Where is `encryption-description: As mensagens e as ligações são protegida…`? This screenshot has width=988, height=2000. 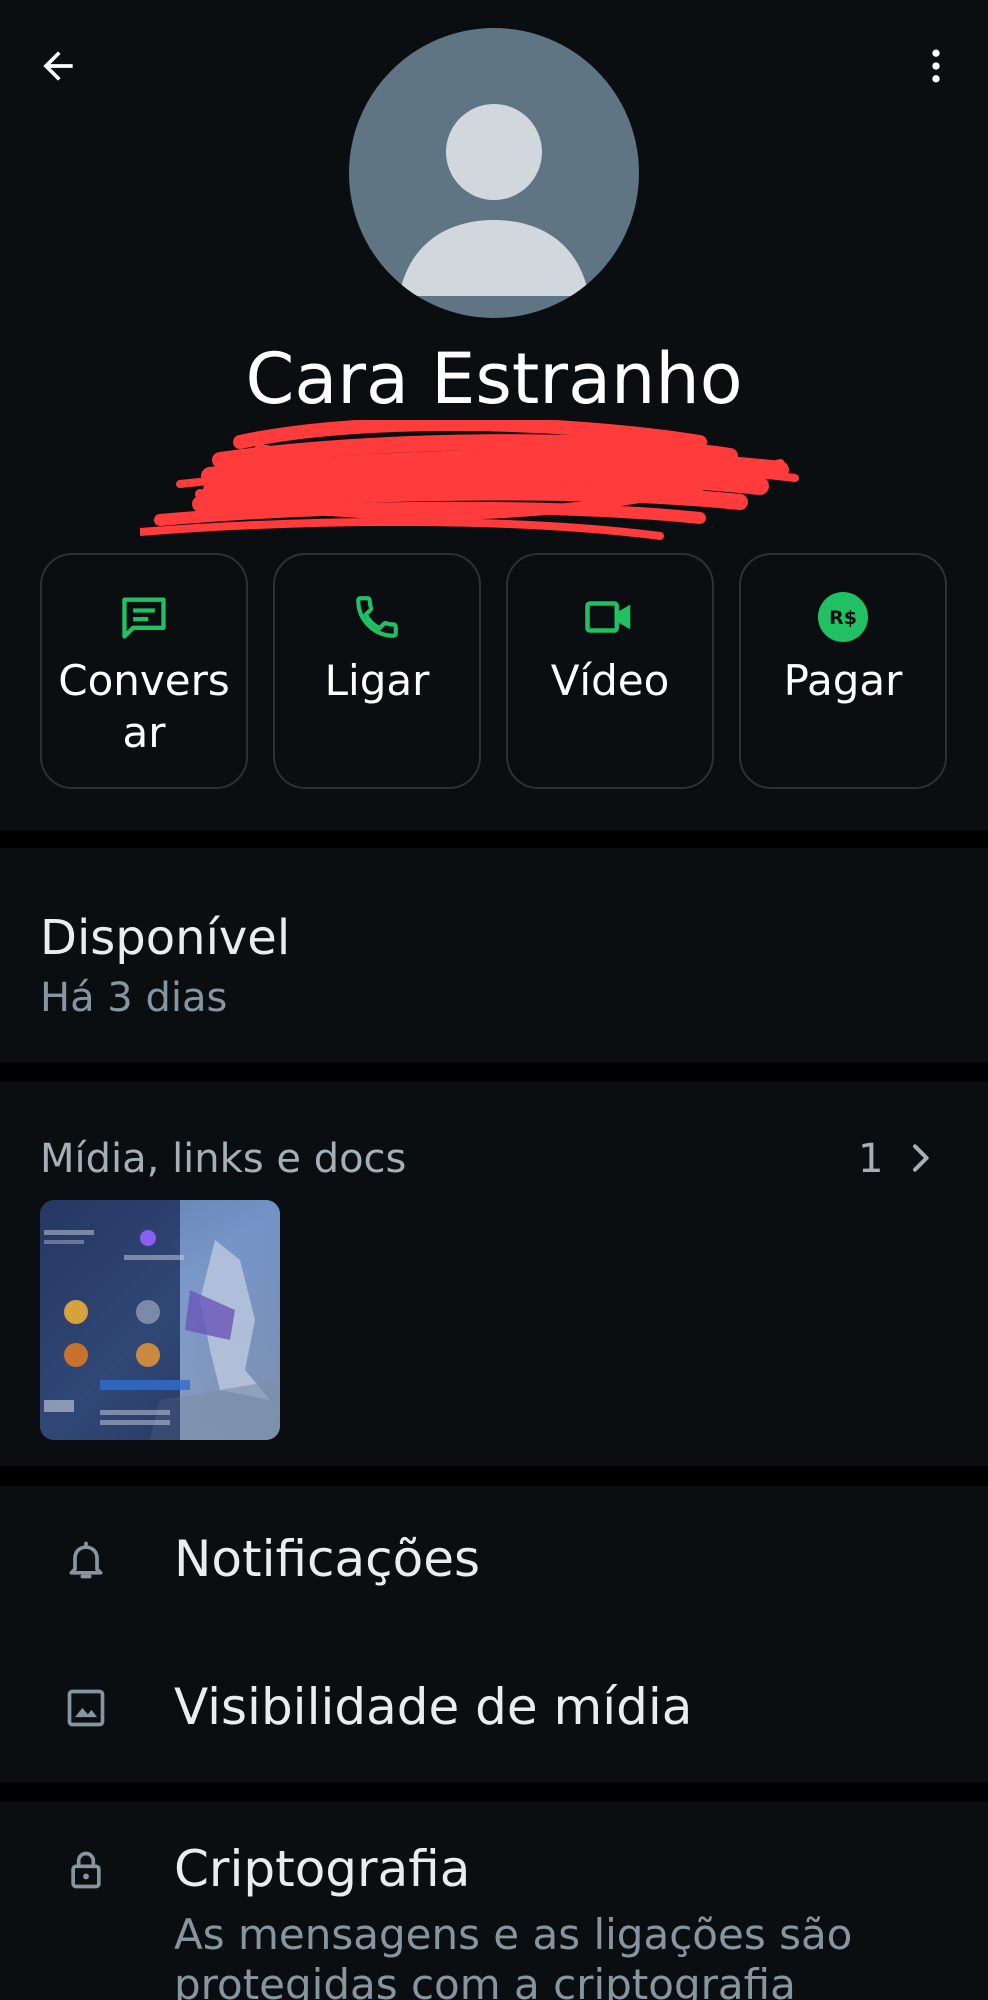 encryption-description: As mensagens e as ligações são protegida… is located at coordinates (513, 1955).